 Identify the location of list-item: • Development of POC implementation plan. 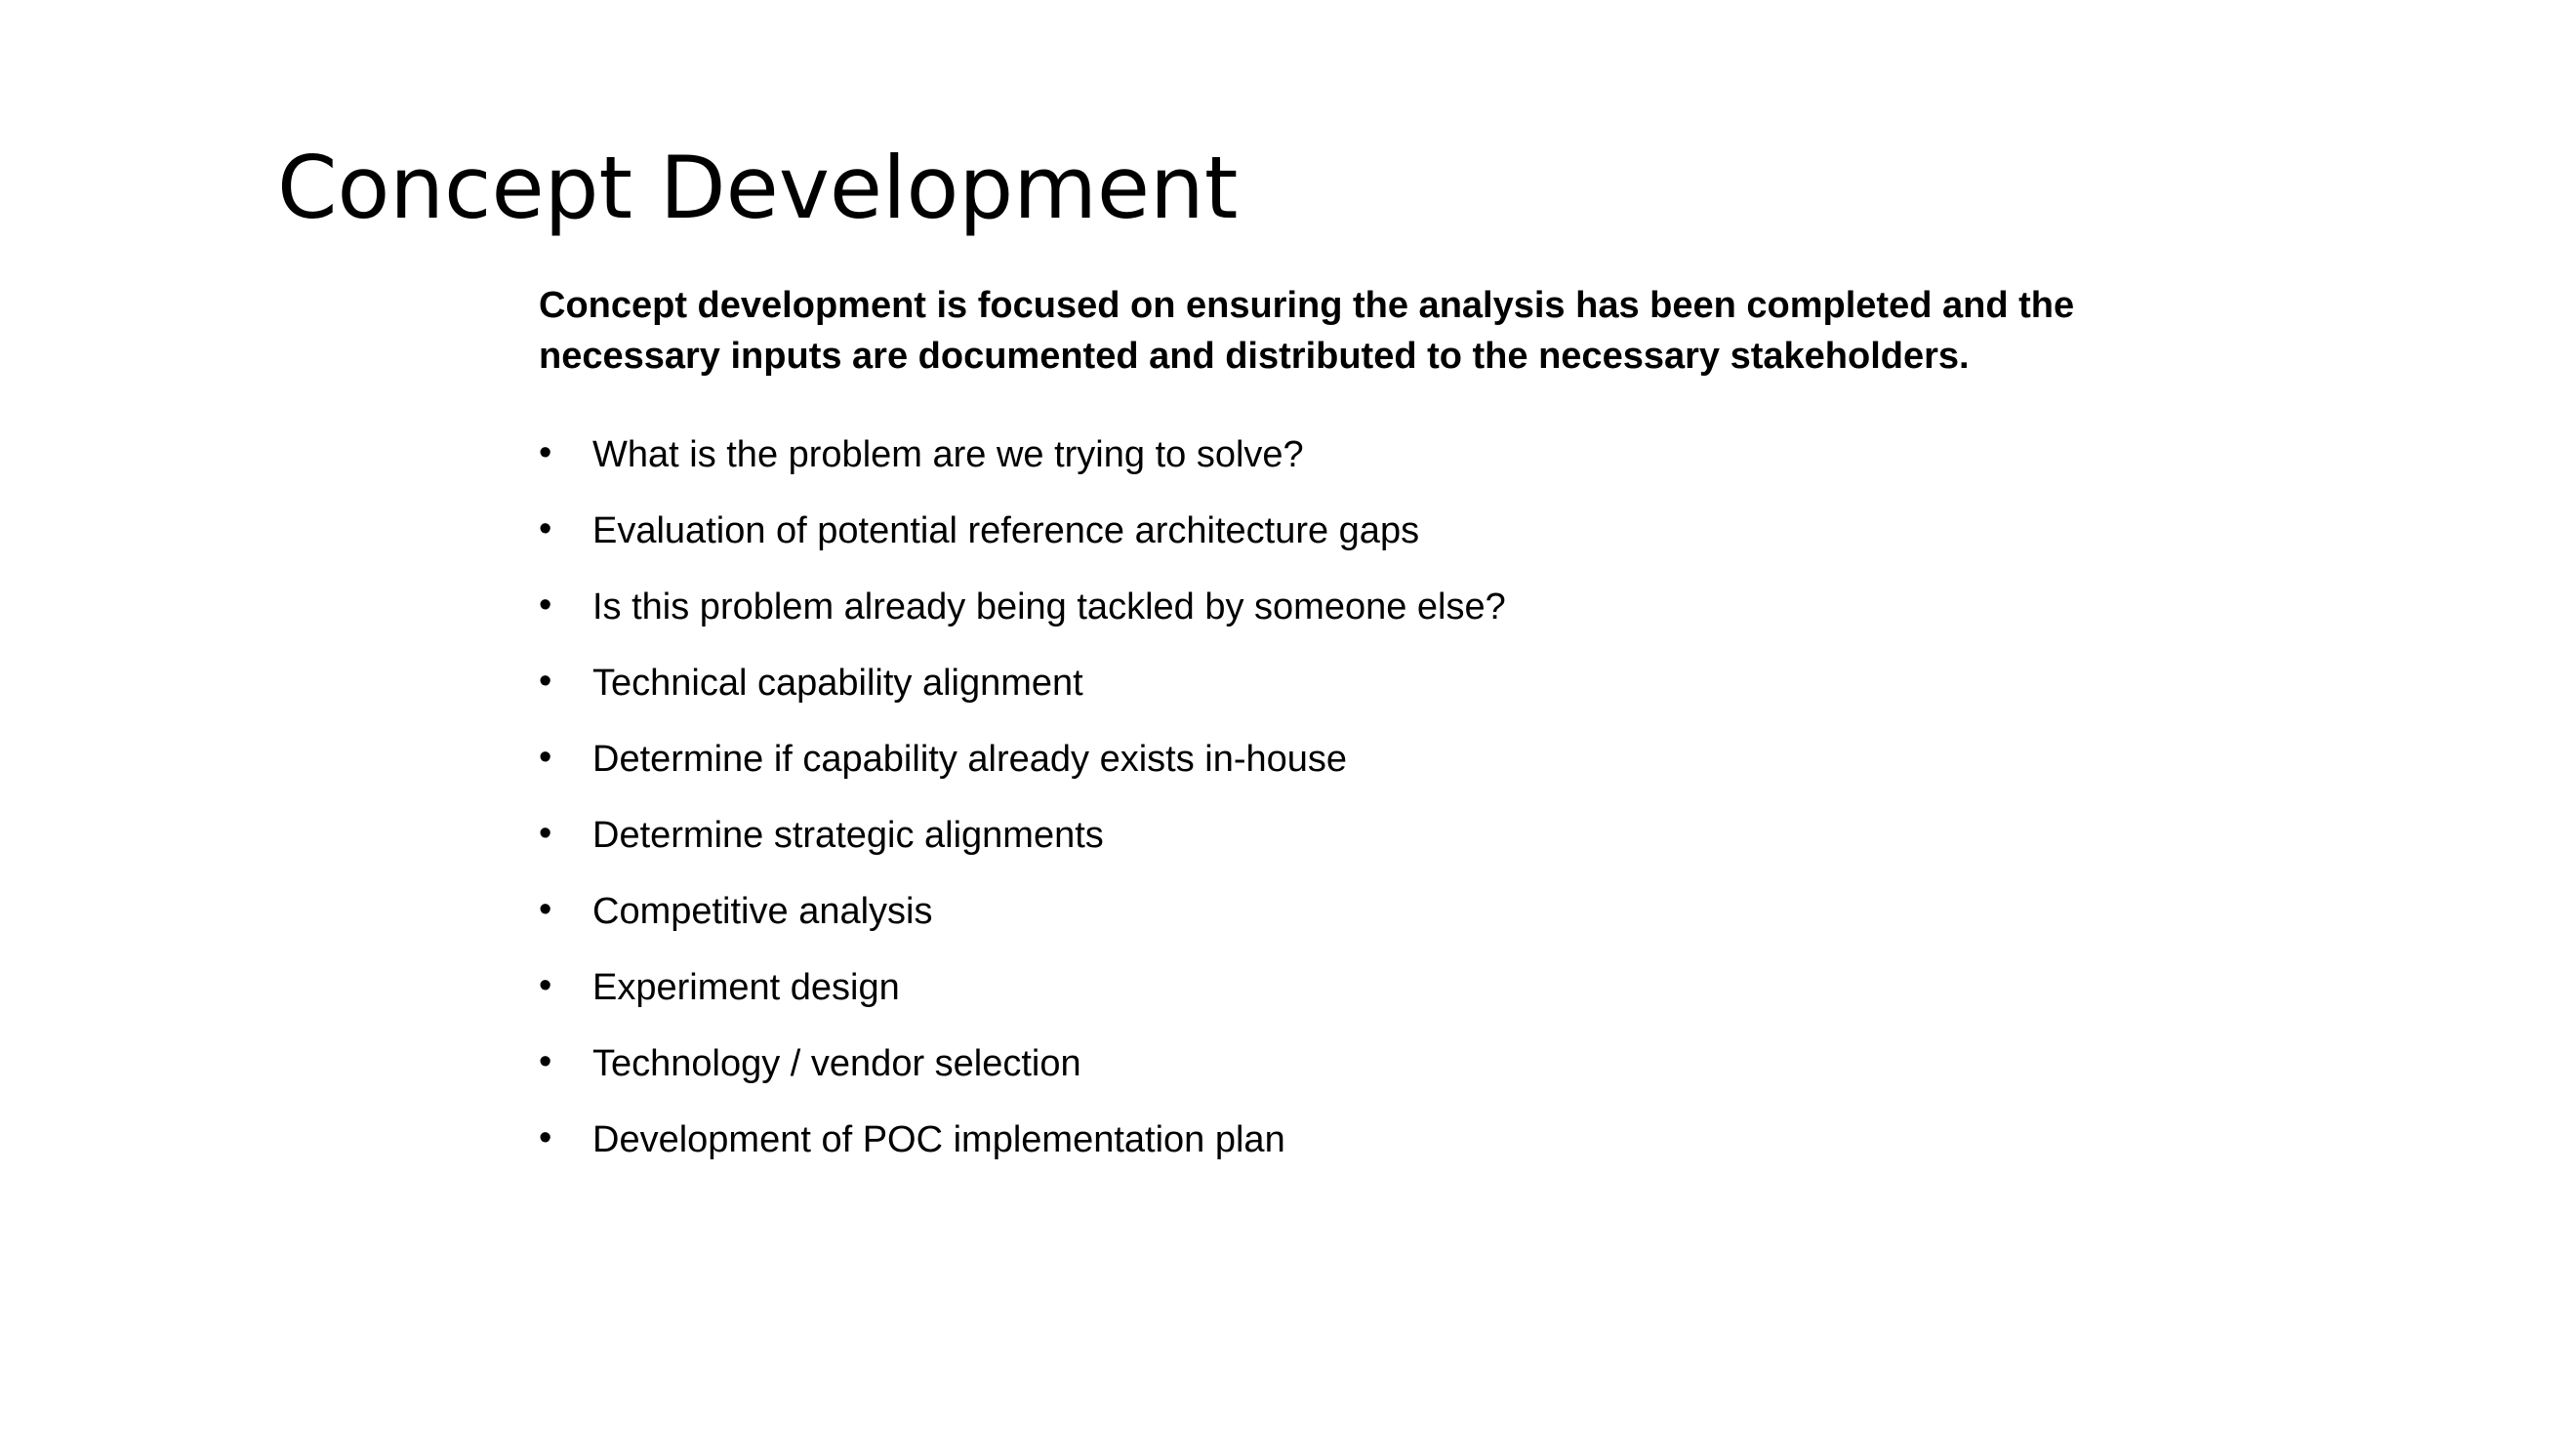
(1339, 1139).